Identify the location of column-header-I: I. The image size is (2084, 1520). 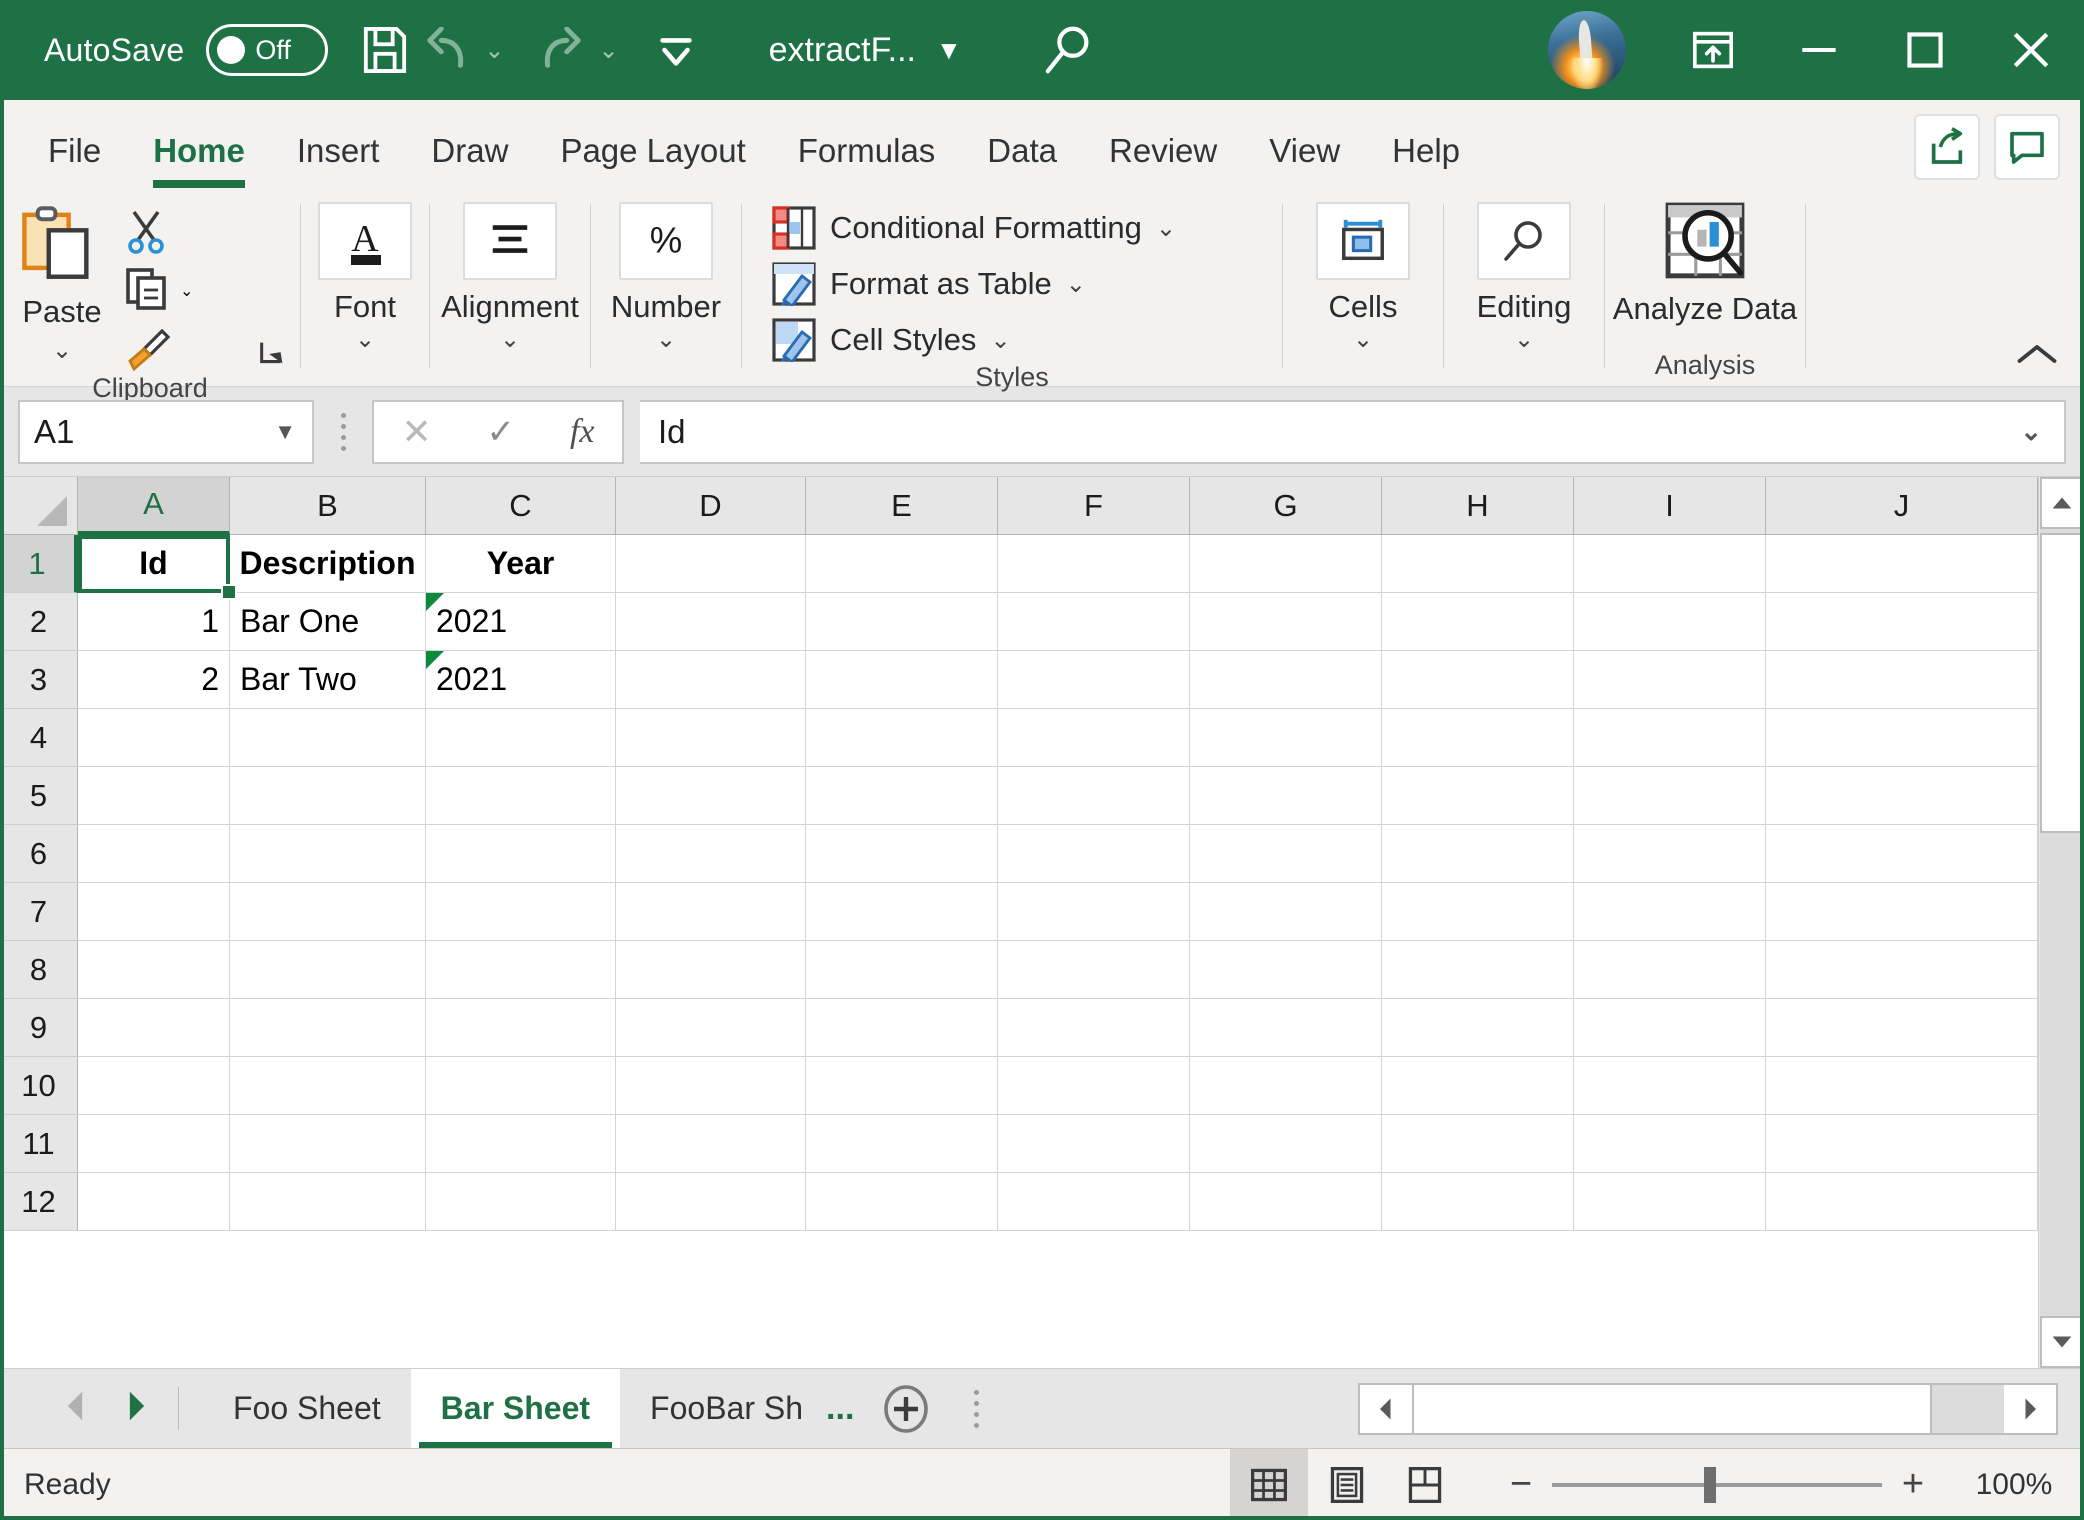
(1670, 506).